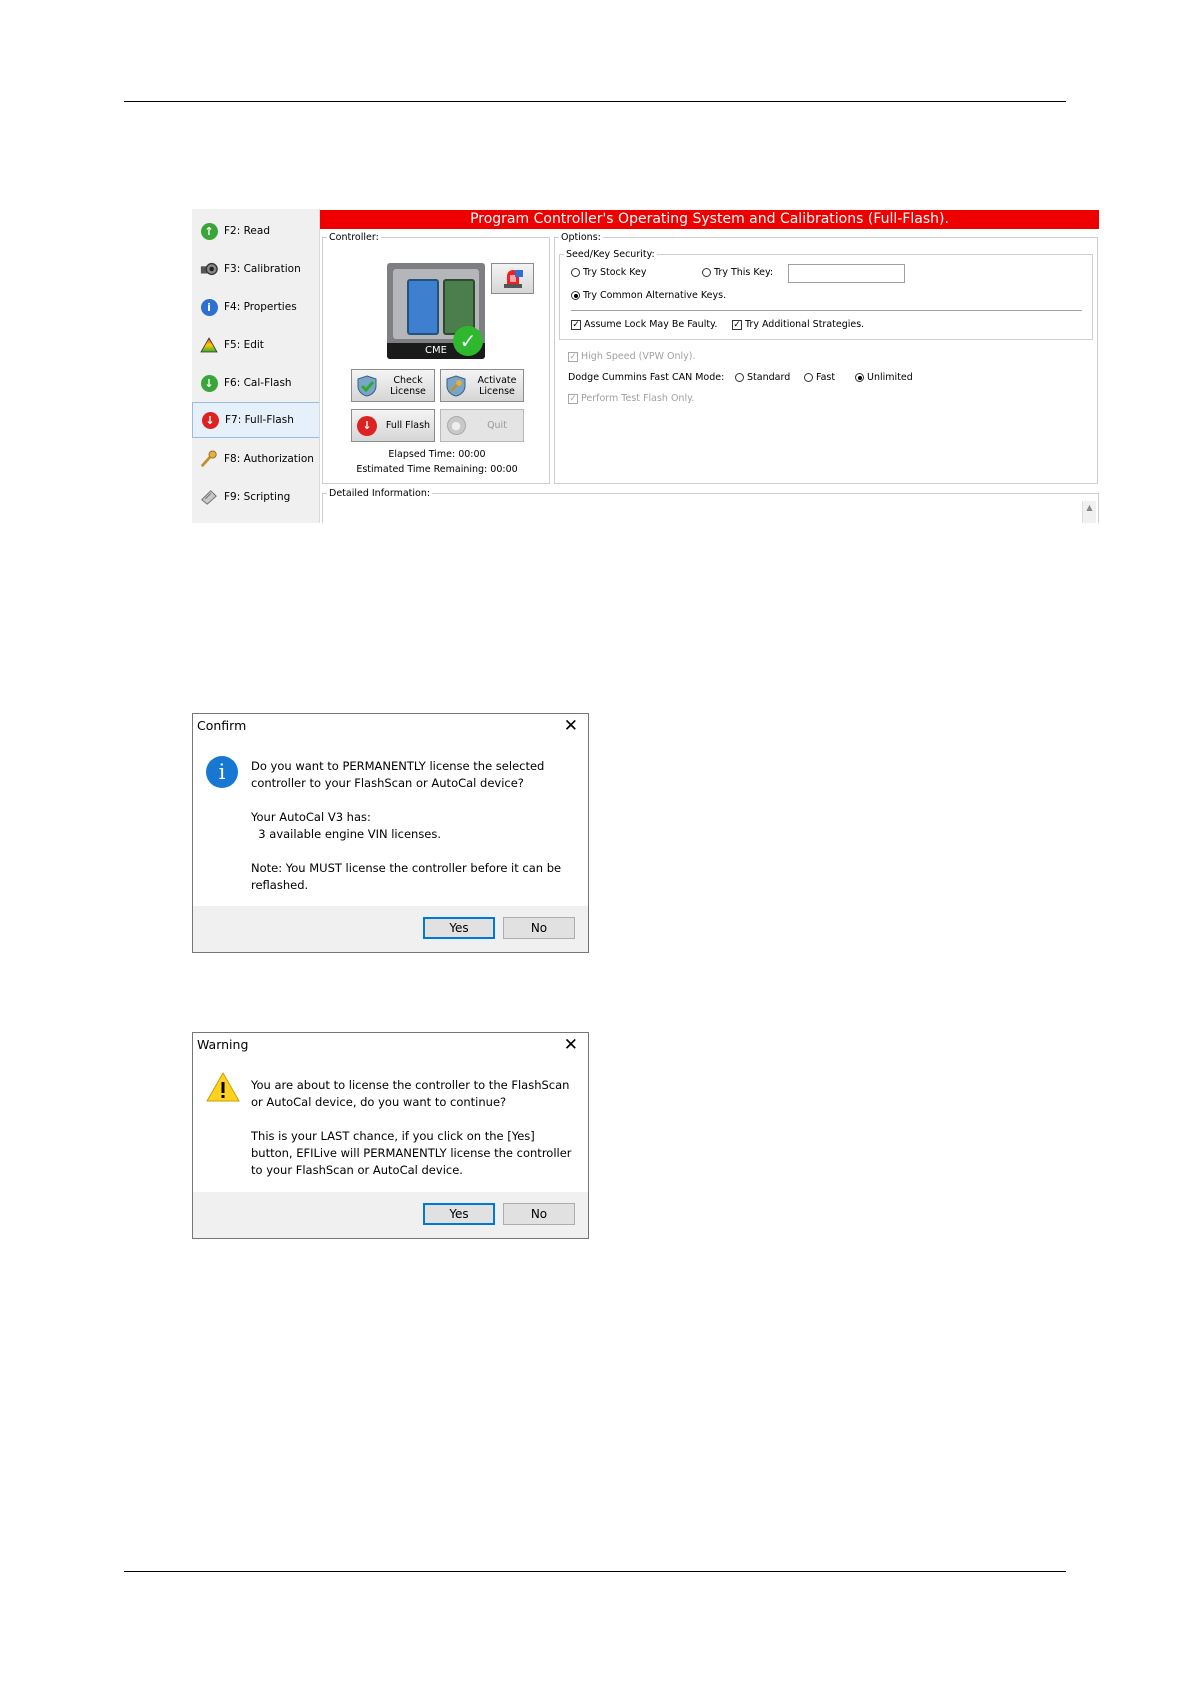 Image resolution: width=1192 pixels, height=1685 pixels. Describe the element at coordinates (456, 426) in the screenshot. I see `stop-icon: ●` at that location.